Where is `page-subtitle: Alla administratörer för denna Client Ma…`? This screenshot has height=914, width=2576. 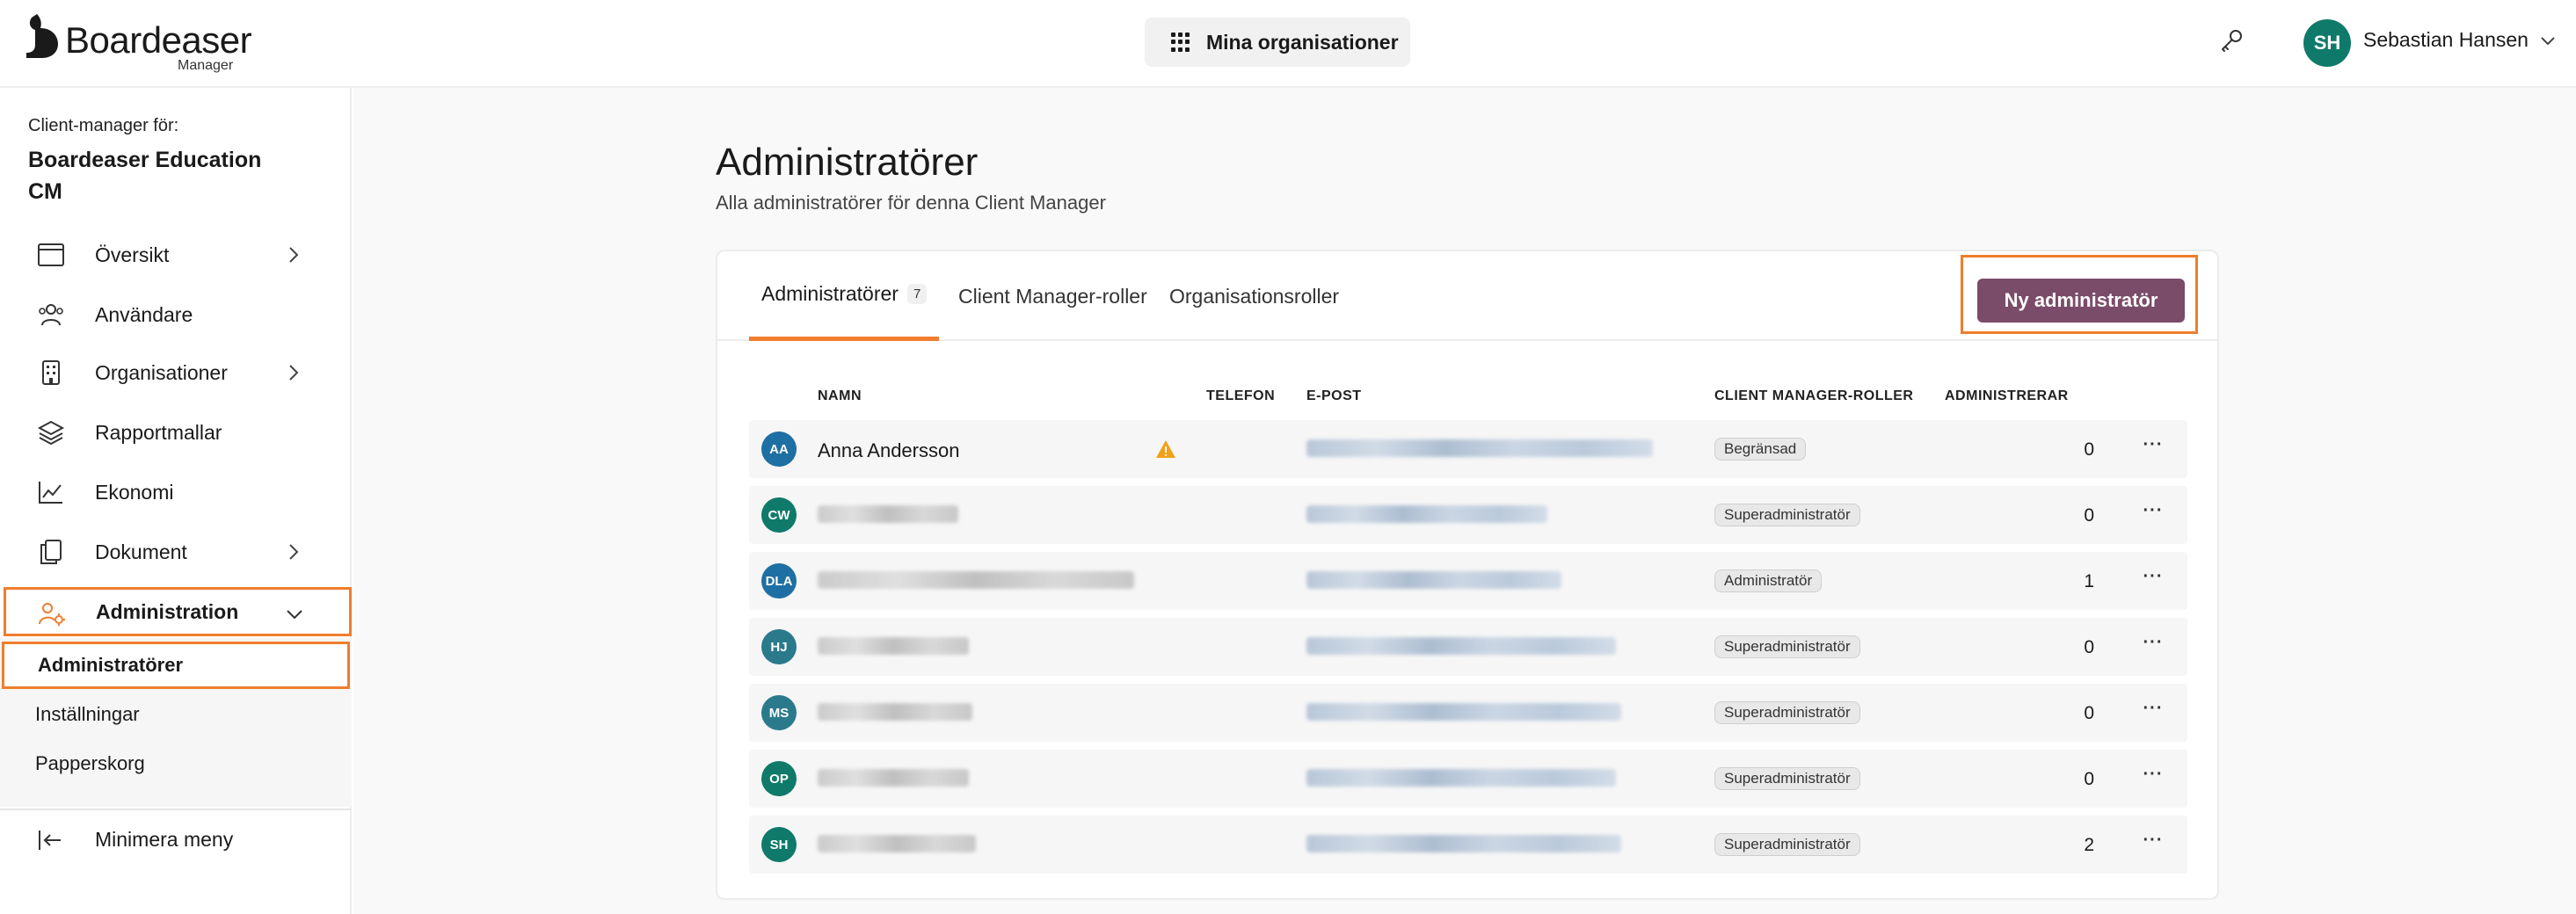 page-subtitle: Alla administratörer för denna Client Ma… is located at coordinates (911, 203).